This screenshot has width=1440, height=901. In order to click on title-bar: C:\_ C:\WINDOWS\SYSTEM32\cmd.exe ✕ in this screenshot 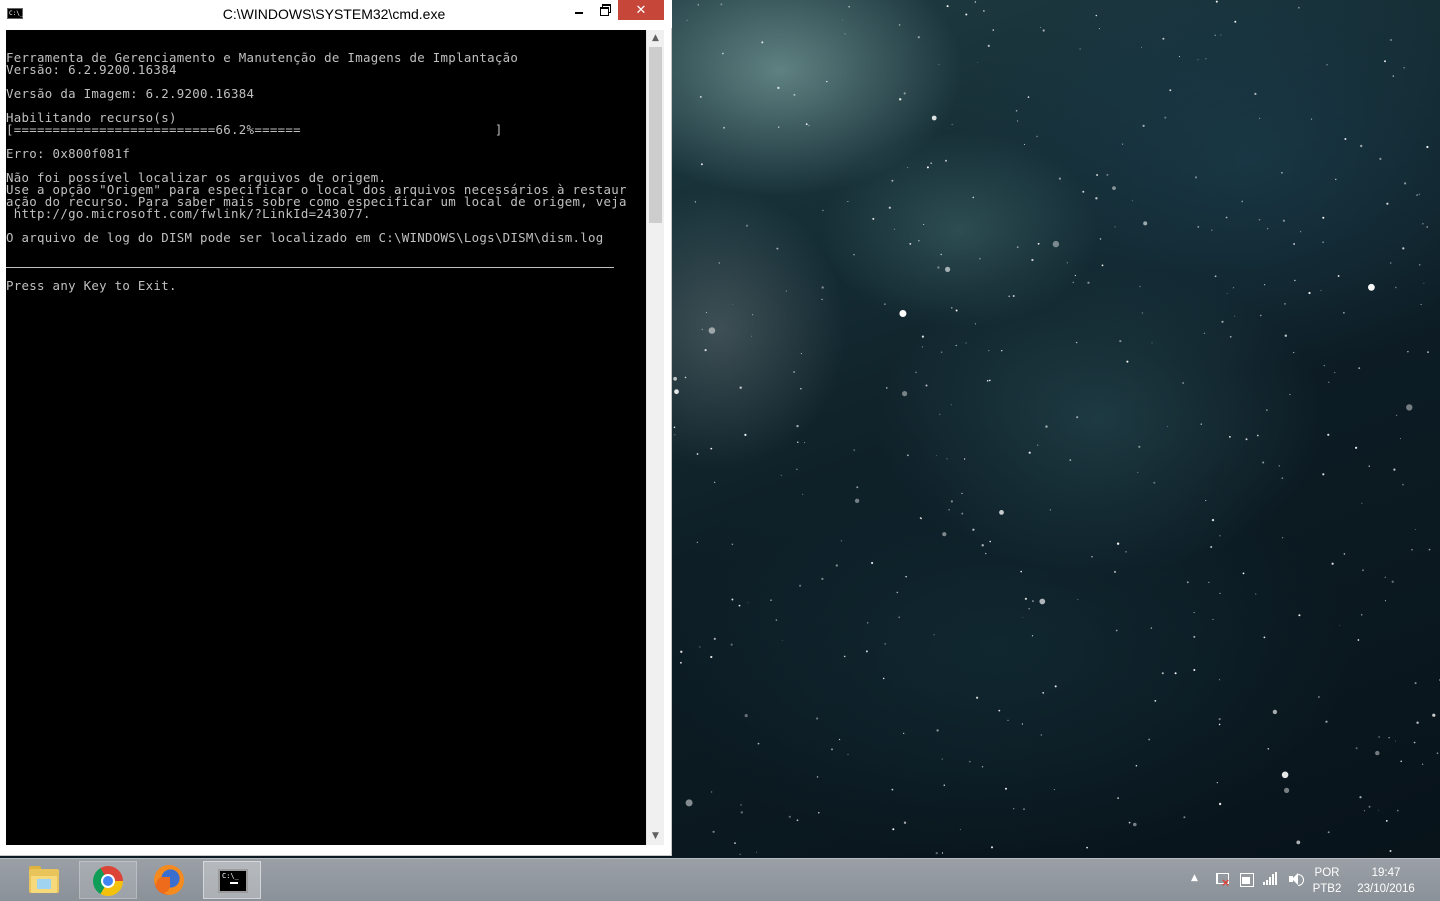, I will do `click(336, 14)`.